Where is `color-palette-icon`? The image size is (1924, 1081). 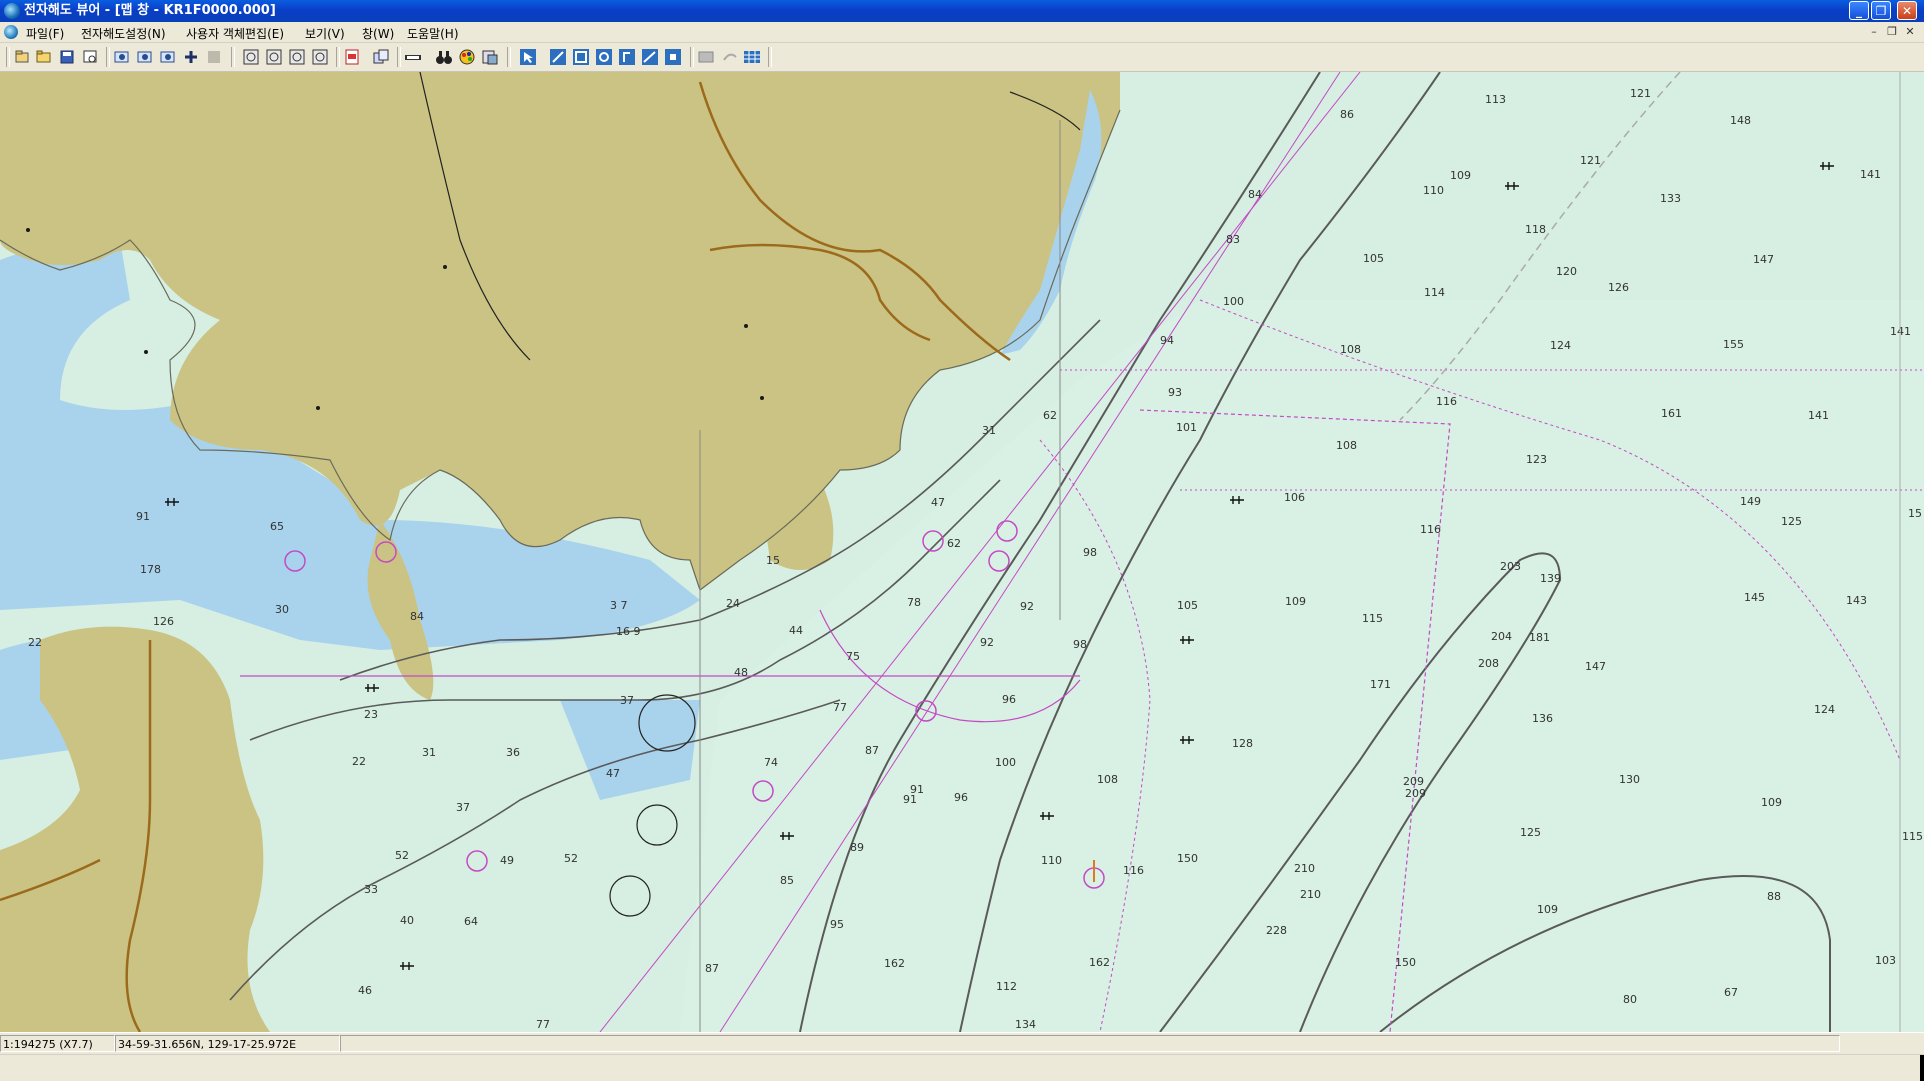 color-palette-icon is located at coordinates (467, 57).